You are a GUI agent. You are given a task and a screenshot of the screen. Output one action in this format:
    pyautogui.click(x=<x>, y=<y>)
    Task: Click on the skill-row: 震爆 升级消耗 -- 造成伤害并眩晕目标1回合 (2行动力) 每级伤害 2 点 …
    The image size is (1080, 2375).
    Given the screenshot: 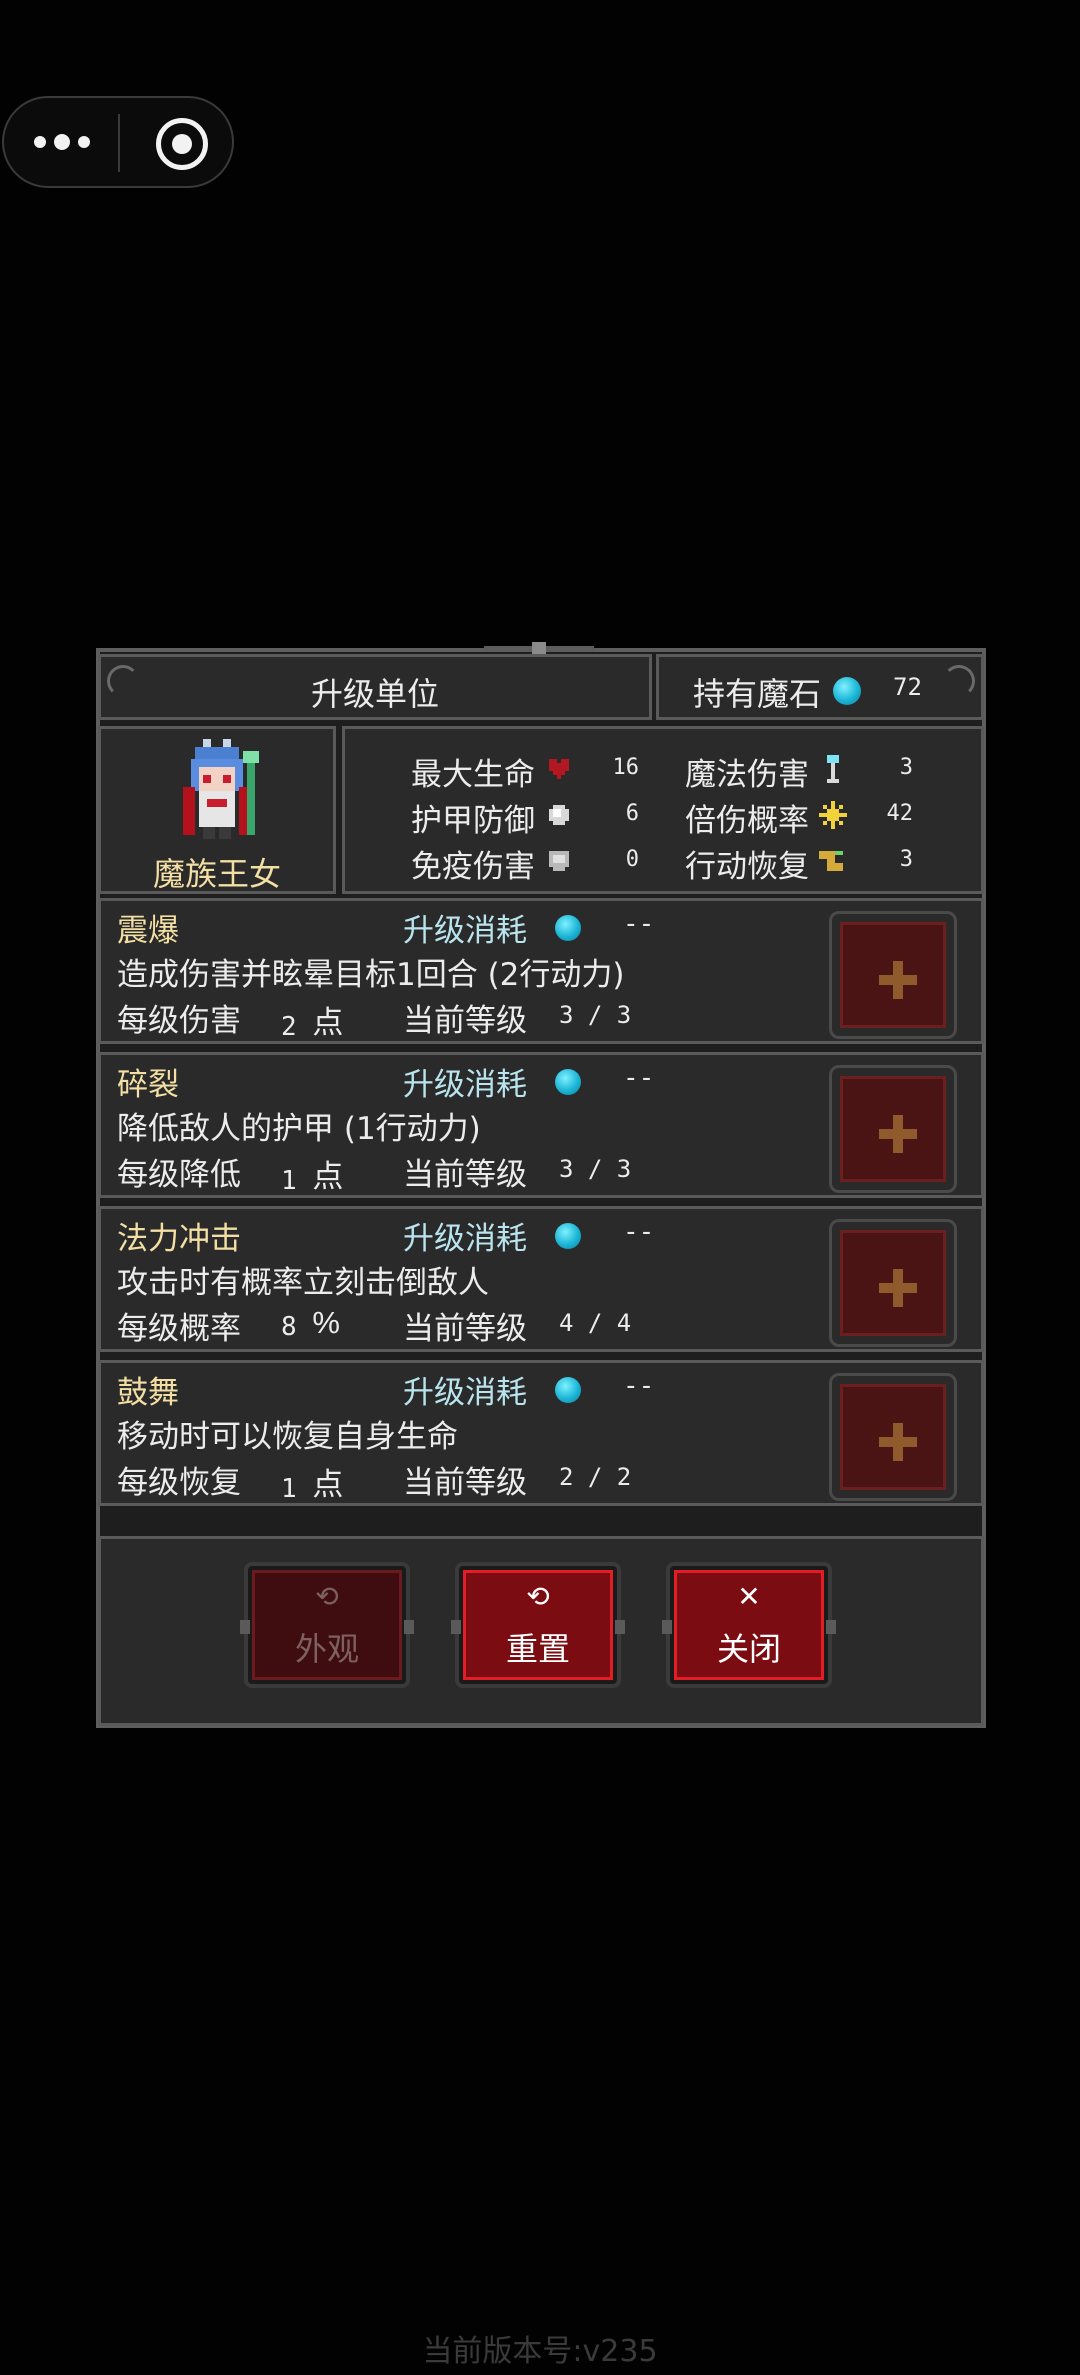 What is the action you would take?
    pyautogui.click(x=541, y=971)
    